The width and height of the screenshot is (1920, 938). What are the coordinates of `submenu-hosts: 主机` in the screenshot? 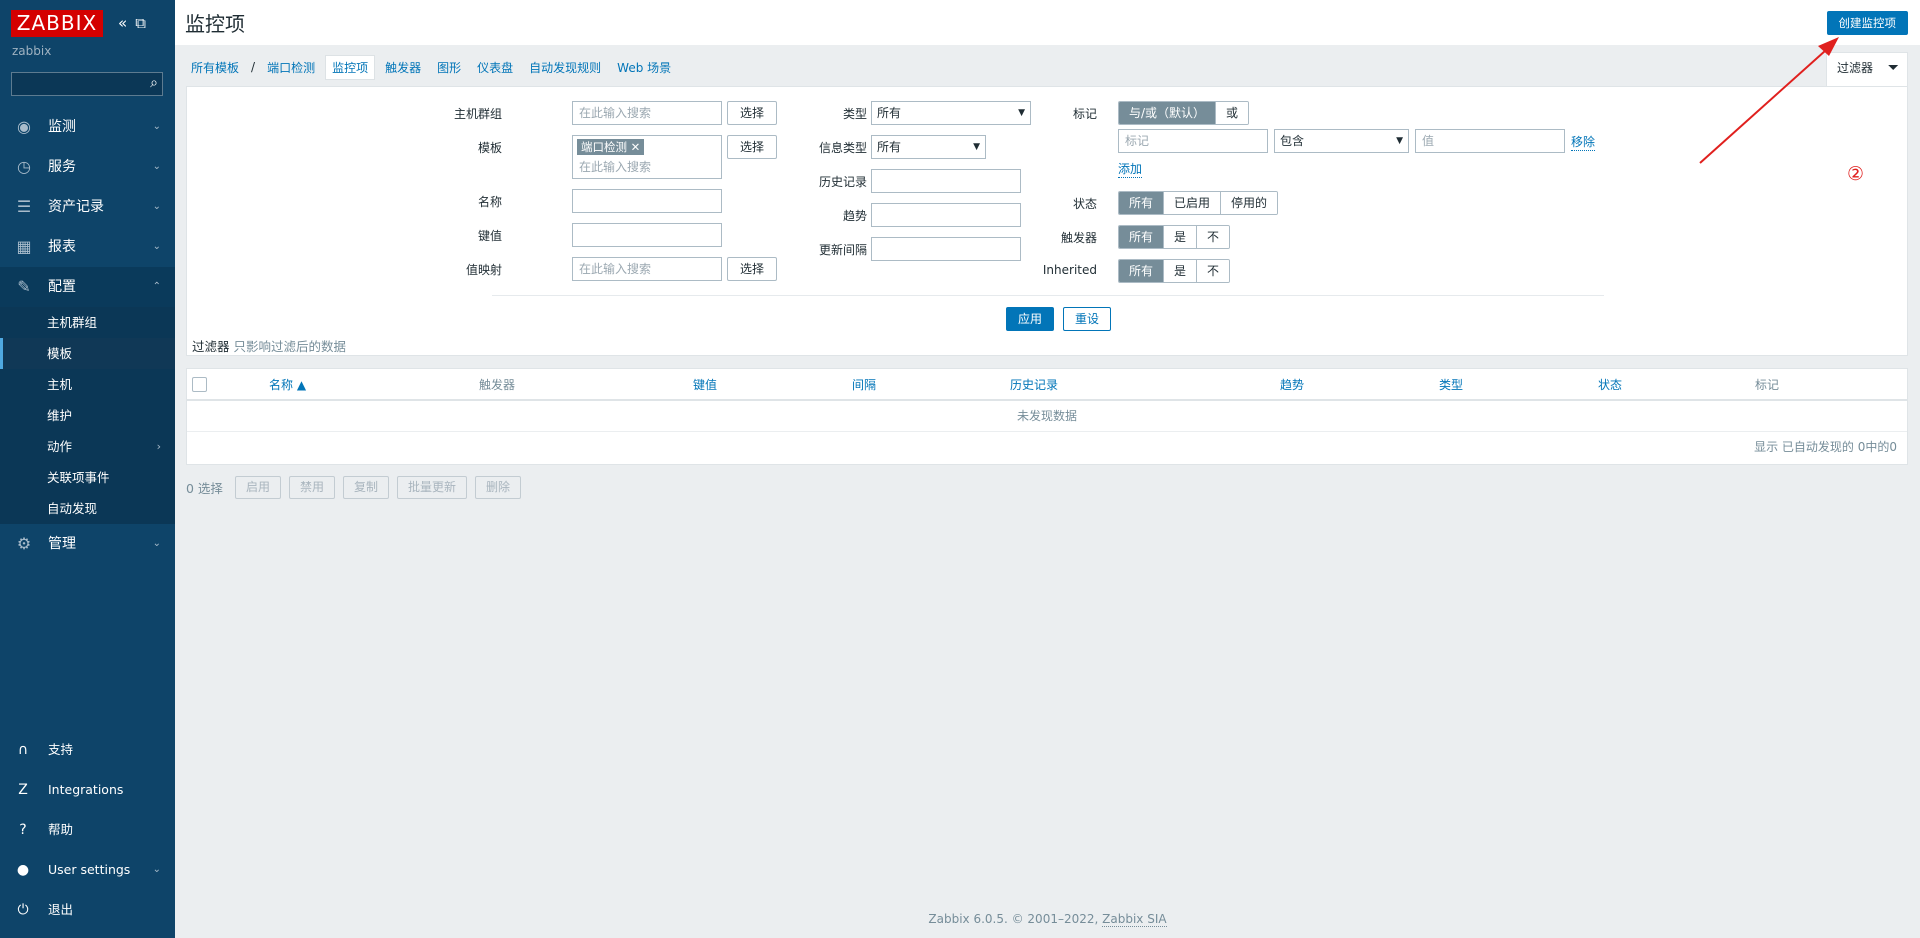 It's located at (87, 384).